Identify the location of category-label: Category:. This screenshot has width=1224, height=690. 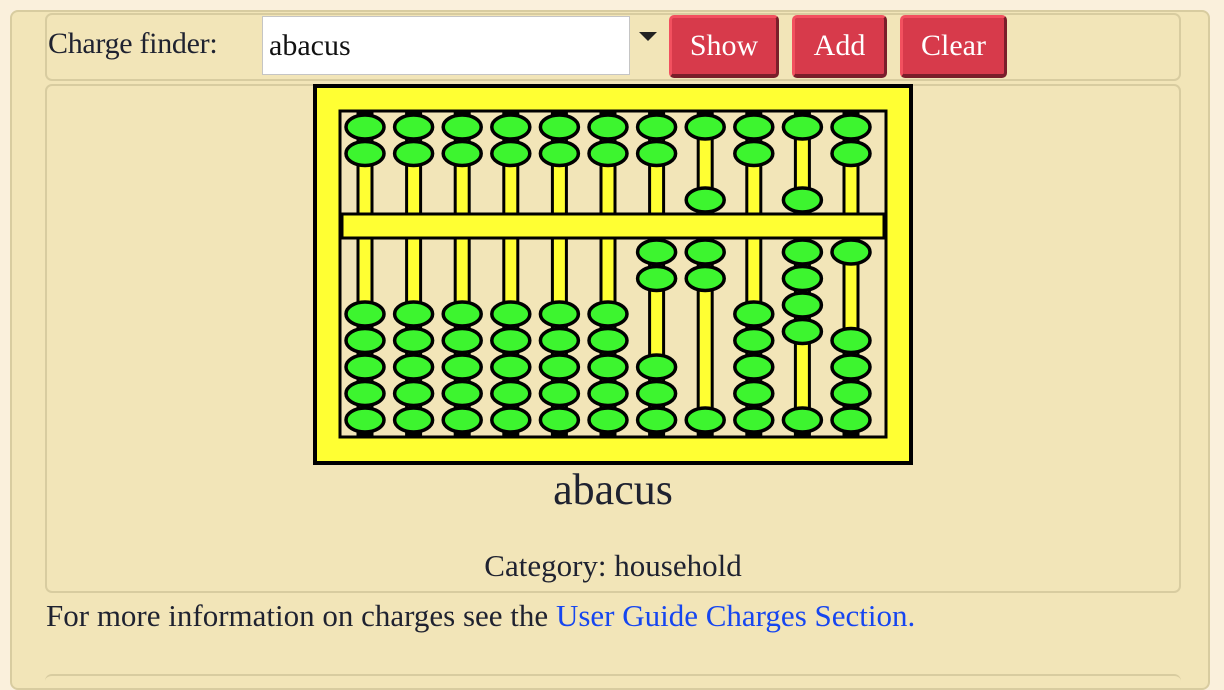
(545, 565).